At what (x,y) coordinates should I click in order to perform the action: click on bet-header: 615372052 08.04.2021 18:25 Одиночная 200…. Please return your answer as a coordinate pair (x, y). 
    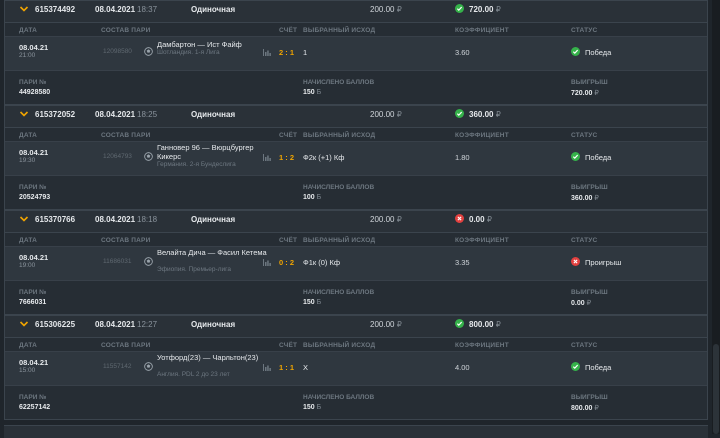
    Looking at the image, I should click on (356, 117).